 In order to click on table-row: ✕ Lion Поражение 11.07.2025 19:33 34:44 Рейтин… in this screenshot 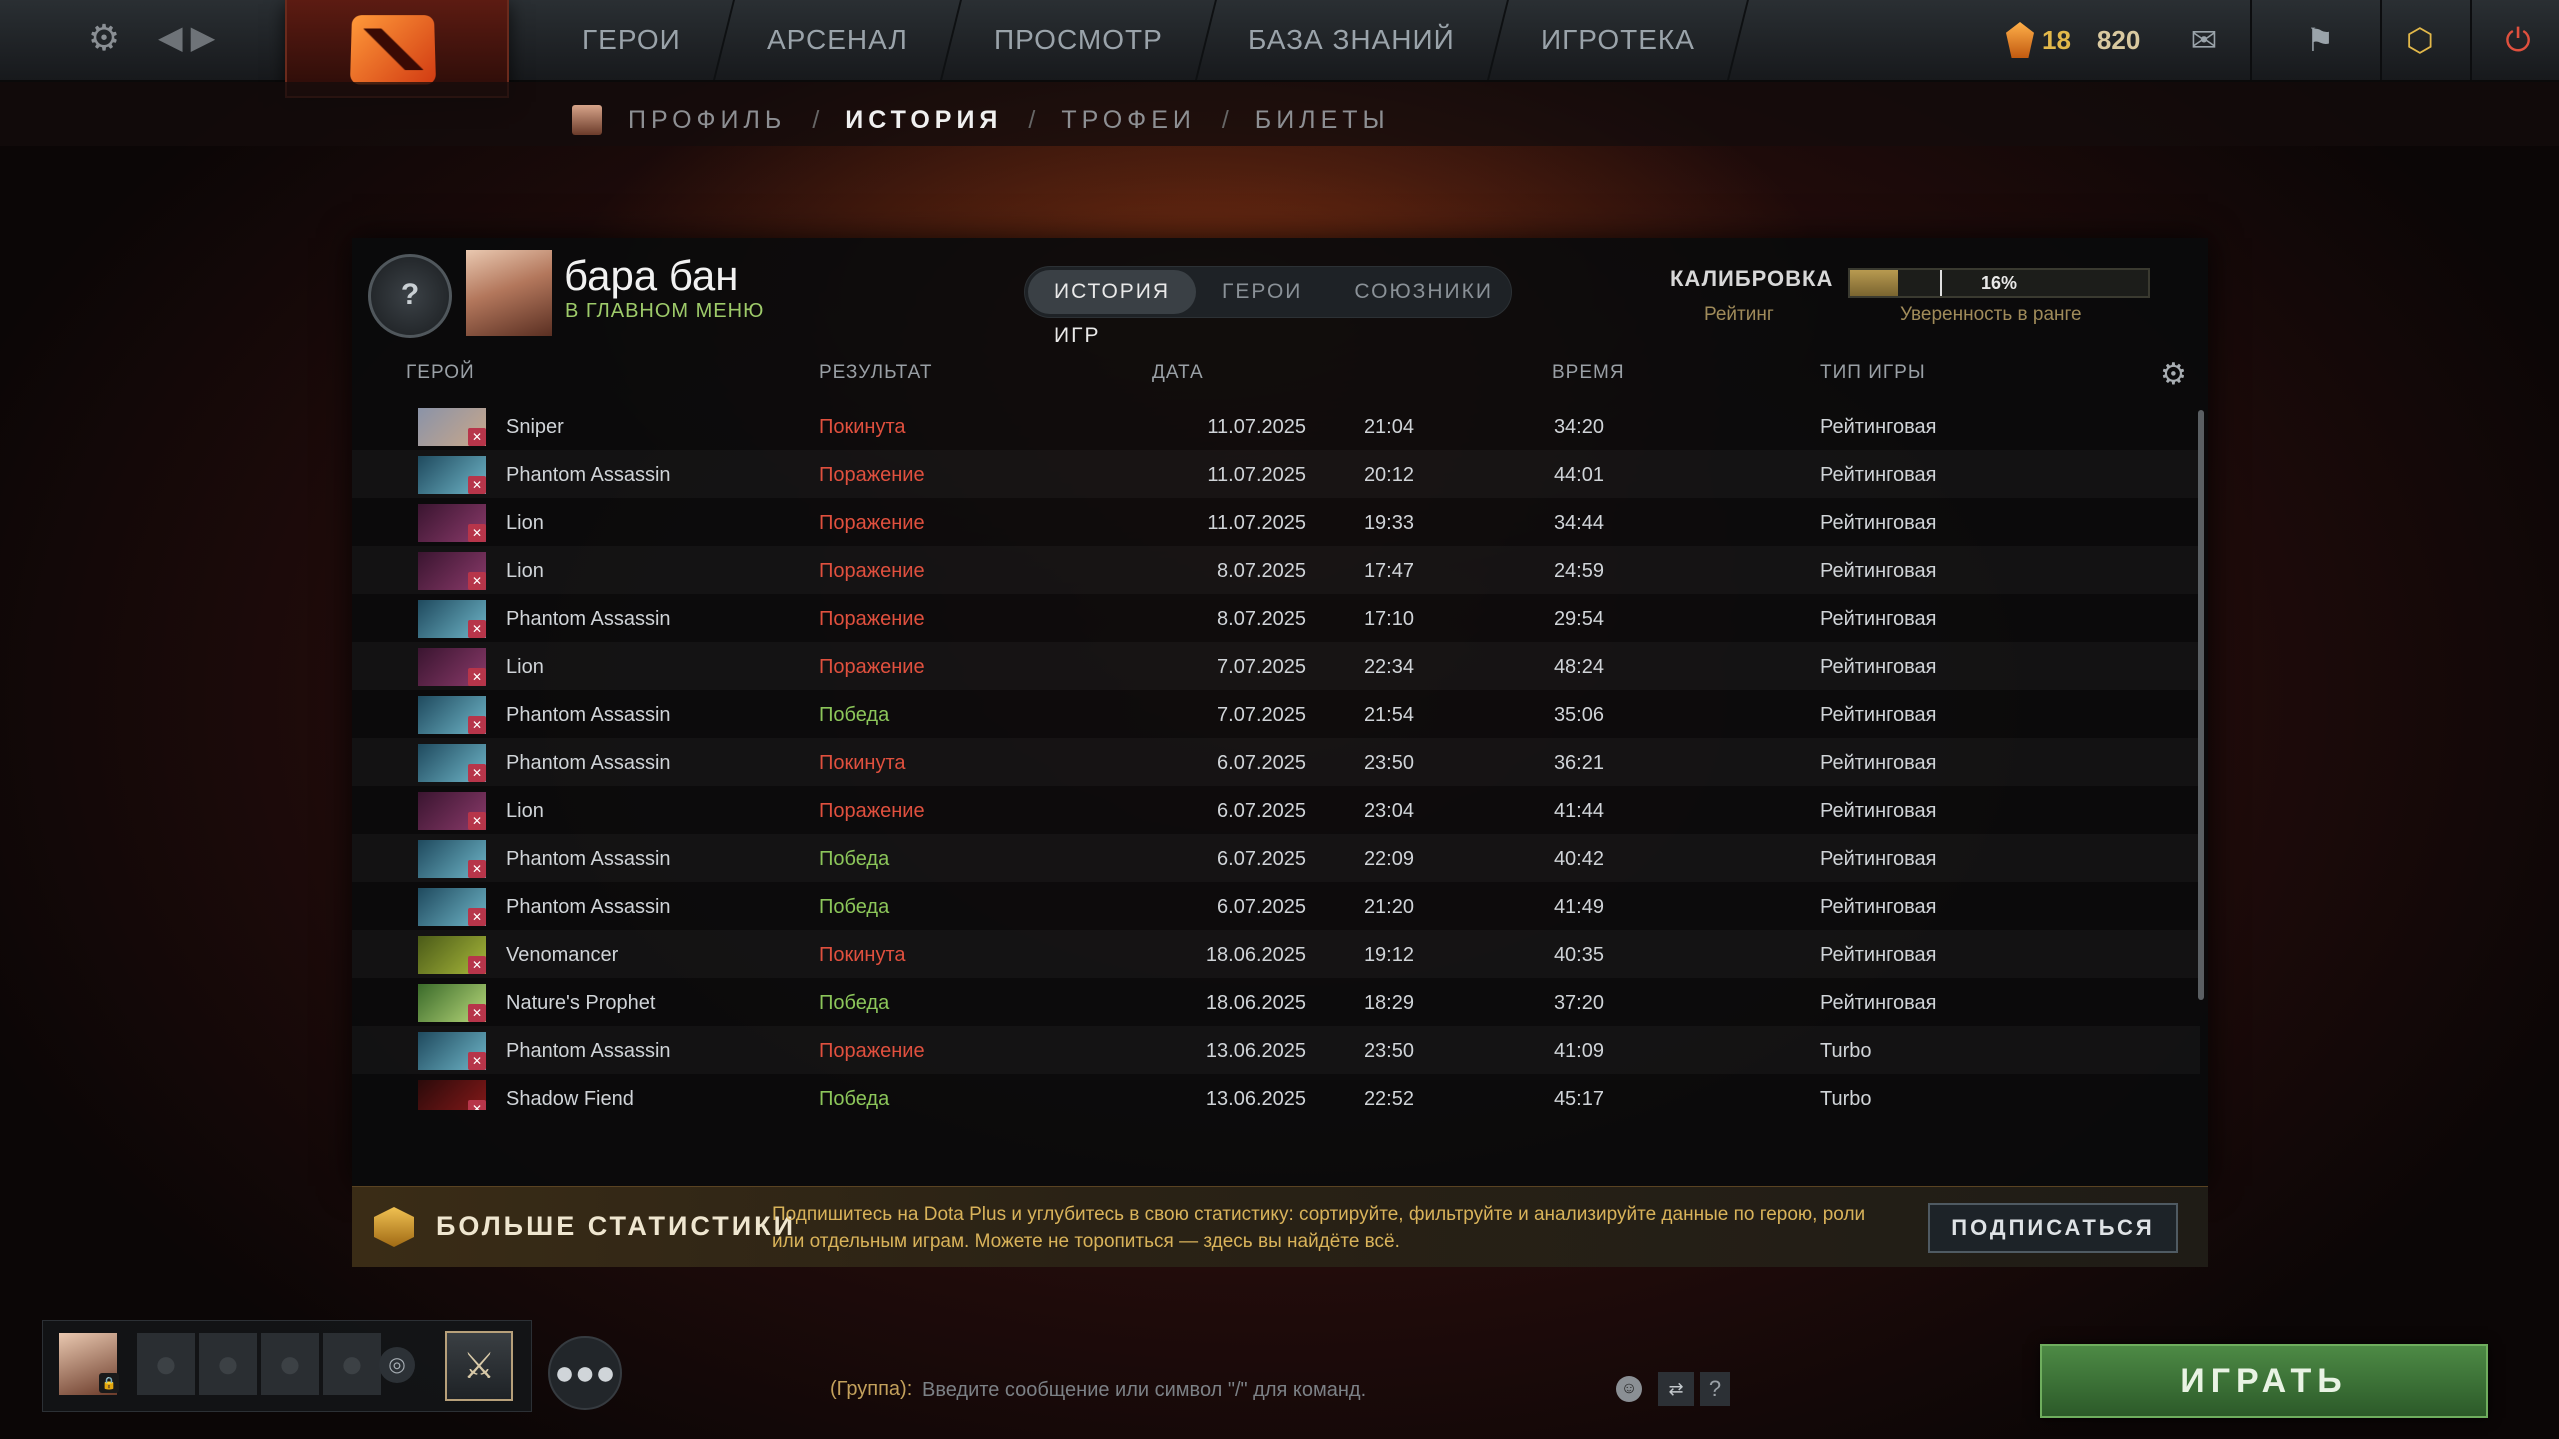, I will do `click(1276, 522)`.